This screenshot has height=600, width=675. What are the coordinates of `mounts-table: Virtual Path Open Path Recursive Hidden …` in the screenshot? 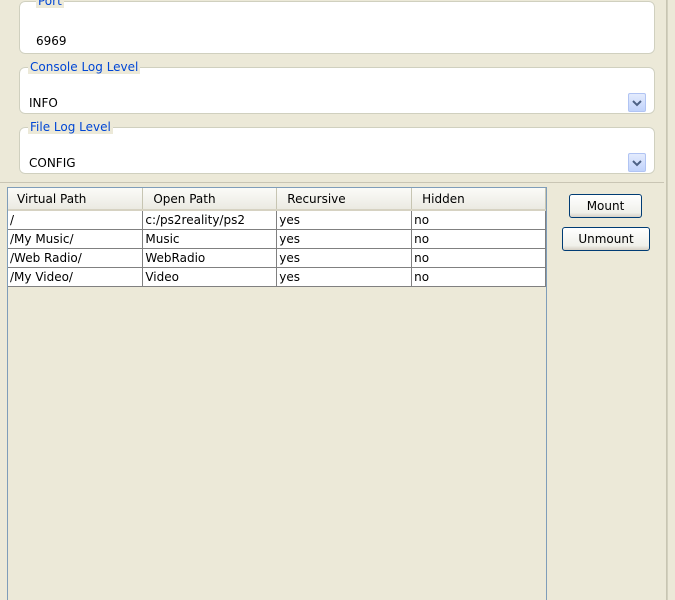 It's located at (277, 237).